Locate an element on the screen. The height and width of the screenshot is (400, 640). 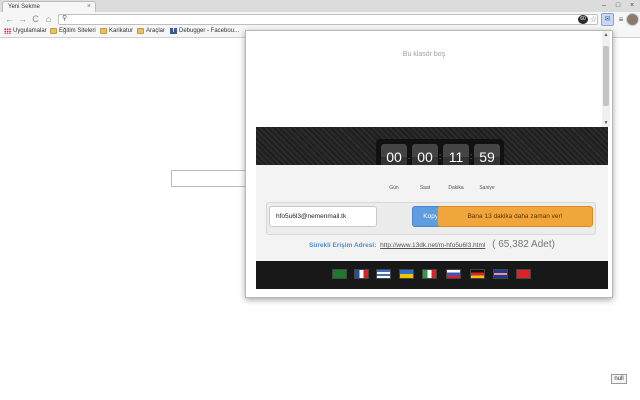
address-bar: ⚲ is located at coordinates (328, 19).